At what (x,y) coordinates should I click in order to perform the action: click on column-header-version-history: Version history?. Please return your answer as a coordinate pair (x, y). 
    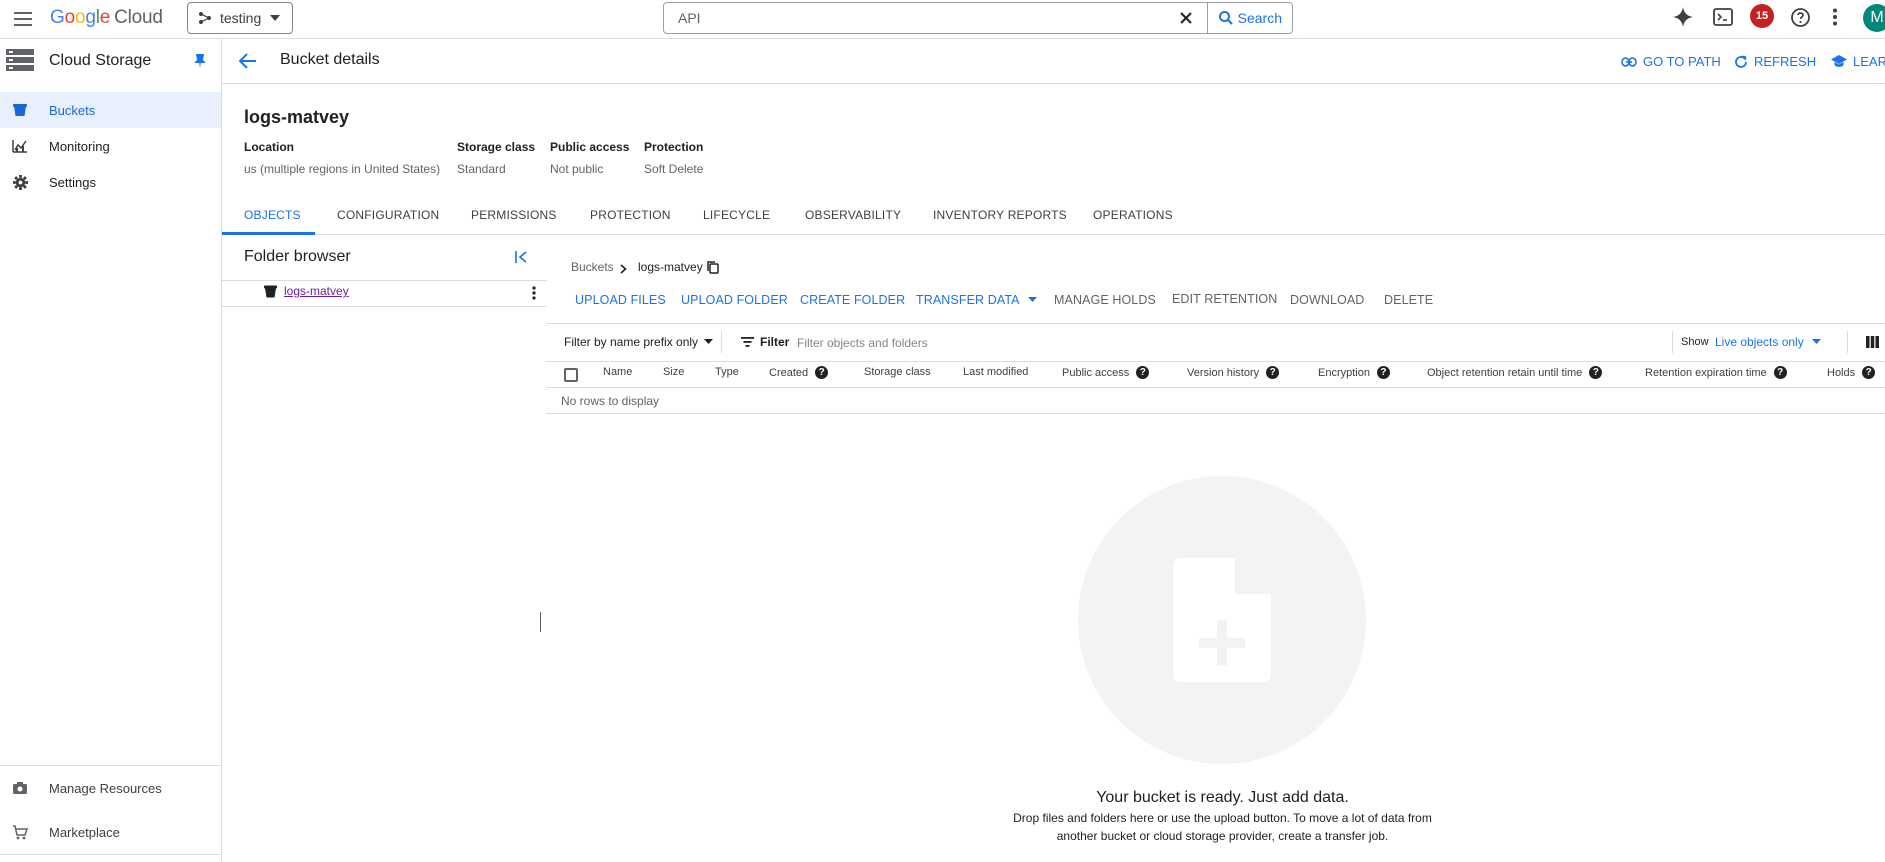
    Looking at the image, I should click on (1233, 372).